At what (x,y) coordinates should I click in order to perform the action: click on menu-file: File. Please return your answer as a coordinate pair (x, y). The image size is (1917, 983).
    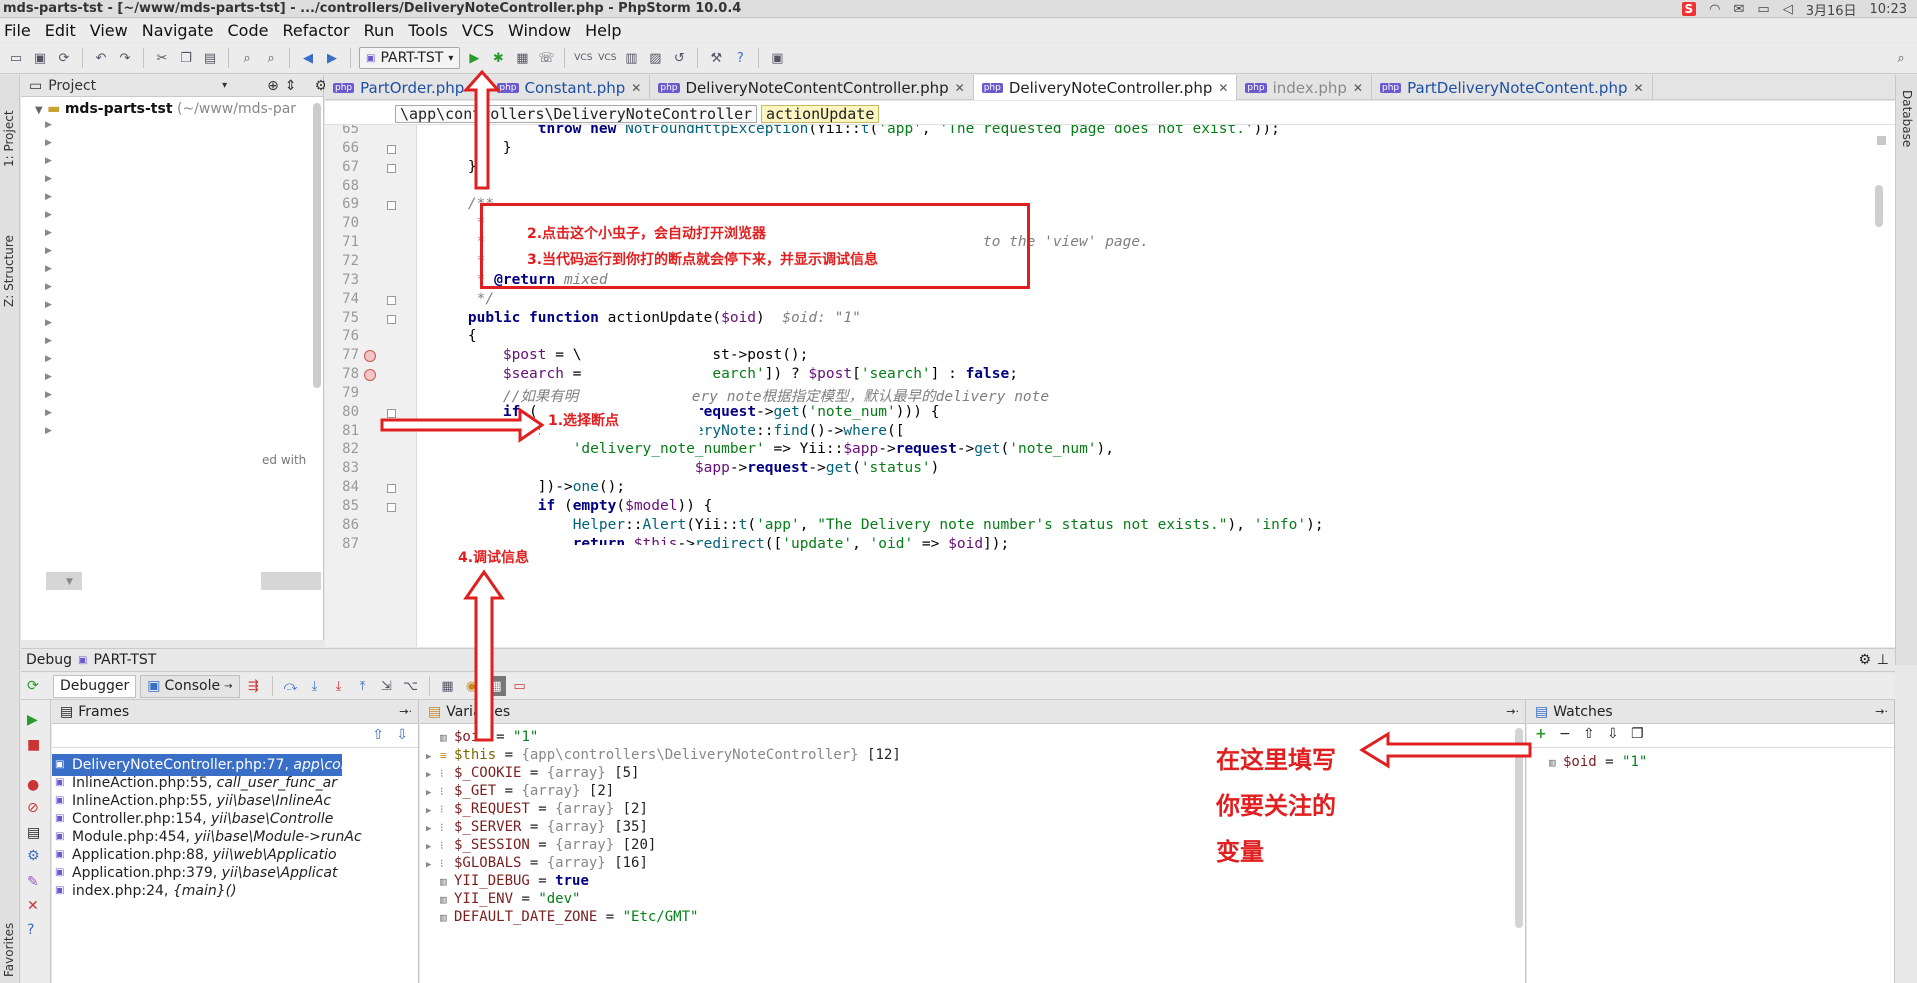
    Looking at the image, I should click on (17, 30).